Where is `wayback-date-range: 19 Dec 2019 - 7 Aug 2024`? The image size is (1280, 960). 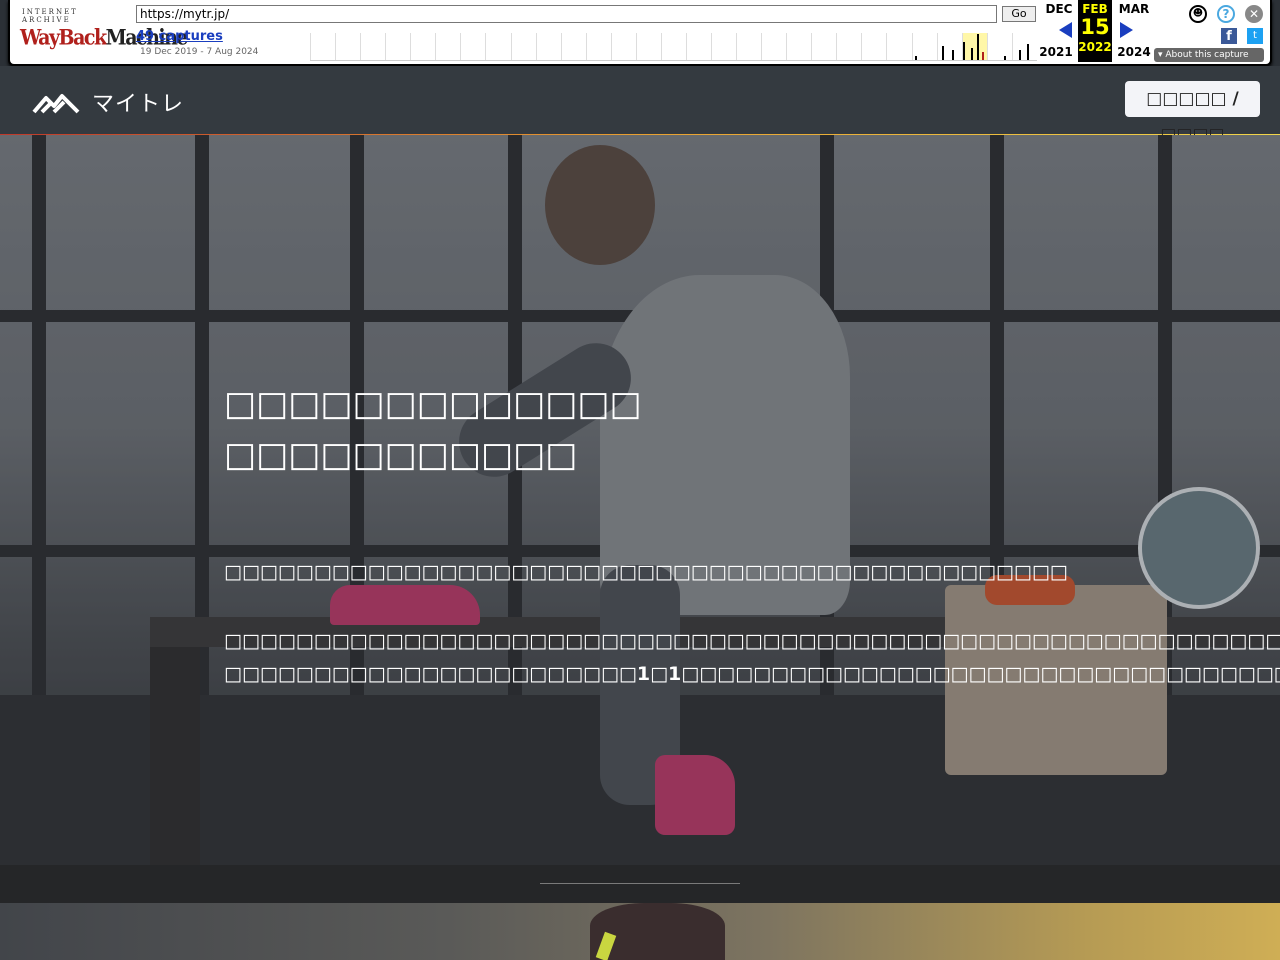
wayback-date-range: 19 Dec 2019 - 7 Aug 2024 is located at coordinates (199, 52).